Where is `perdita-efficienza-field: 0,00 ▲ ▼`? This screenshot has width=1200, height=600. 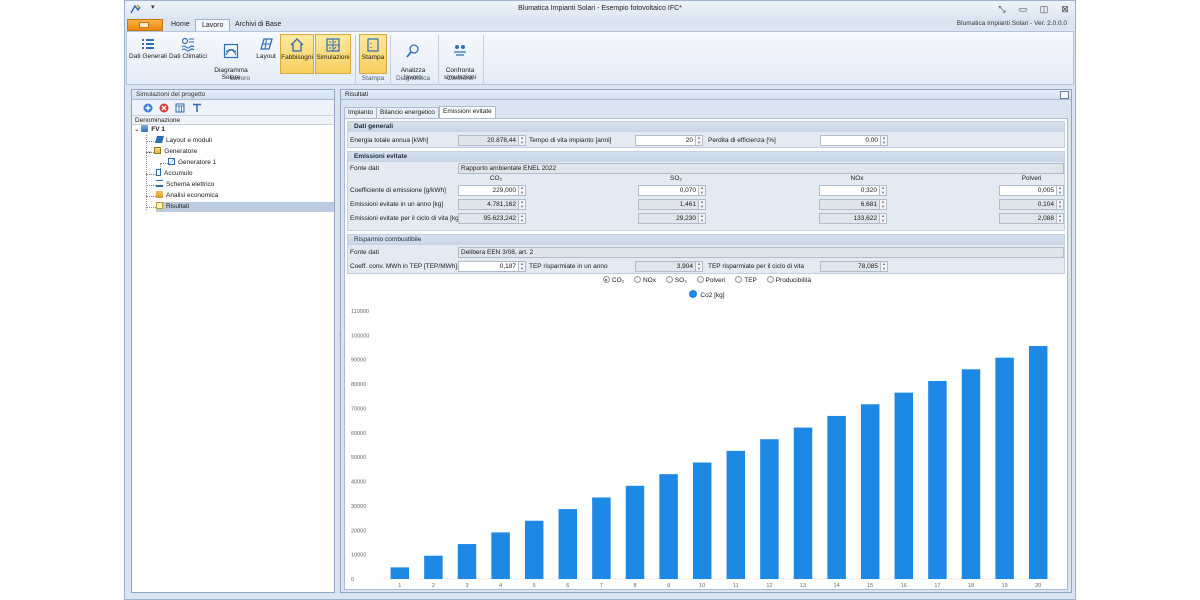
perdita-efficienza-field: 0,00 ▲ ▼ is located at coordinates (854, 140).